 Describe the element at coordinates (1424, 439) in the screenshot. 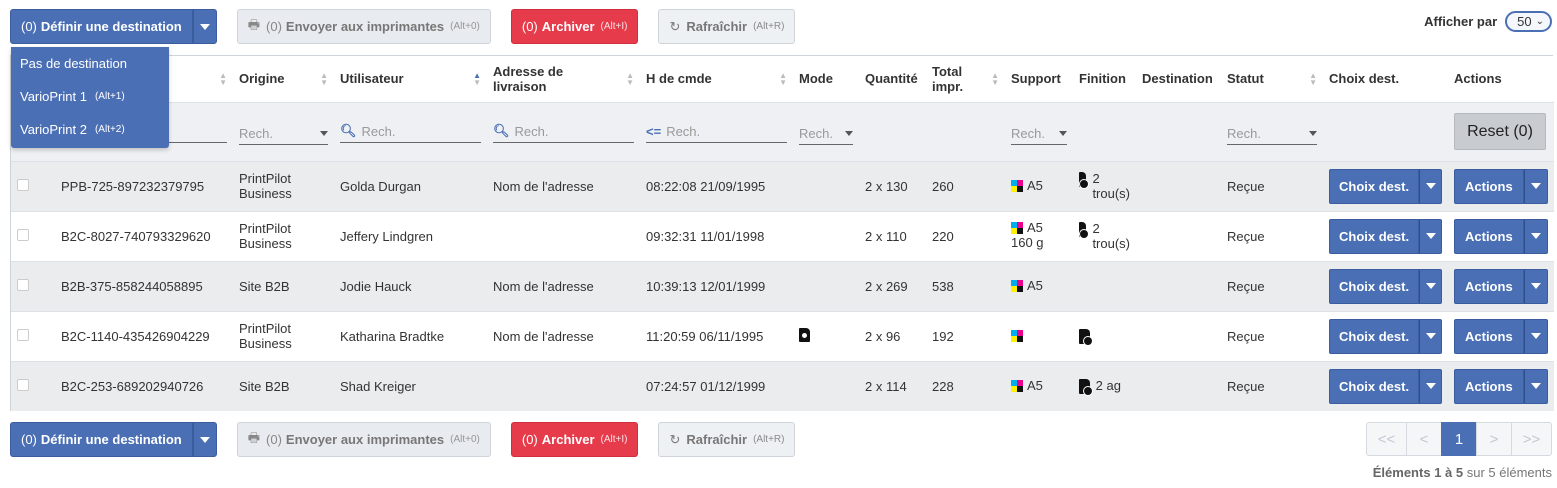

I see `page-prev-button: <` at that location.